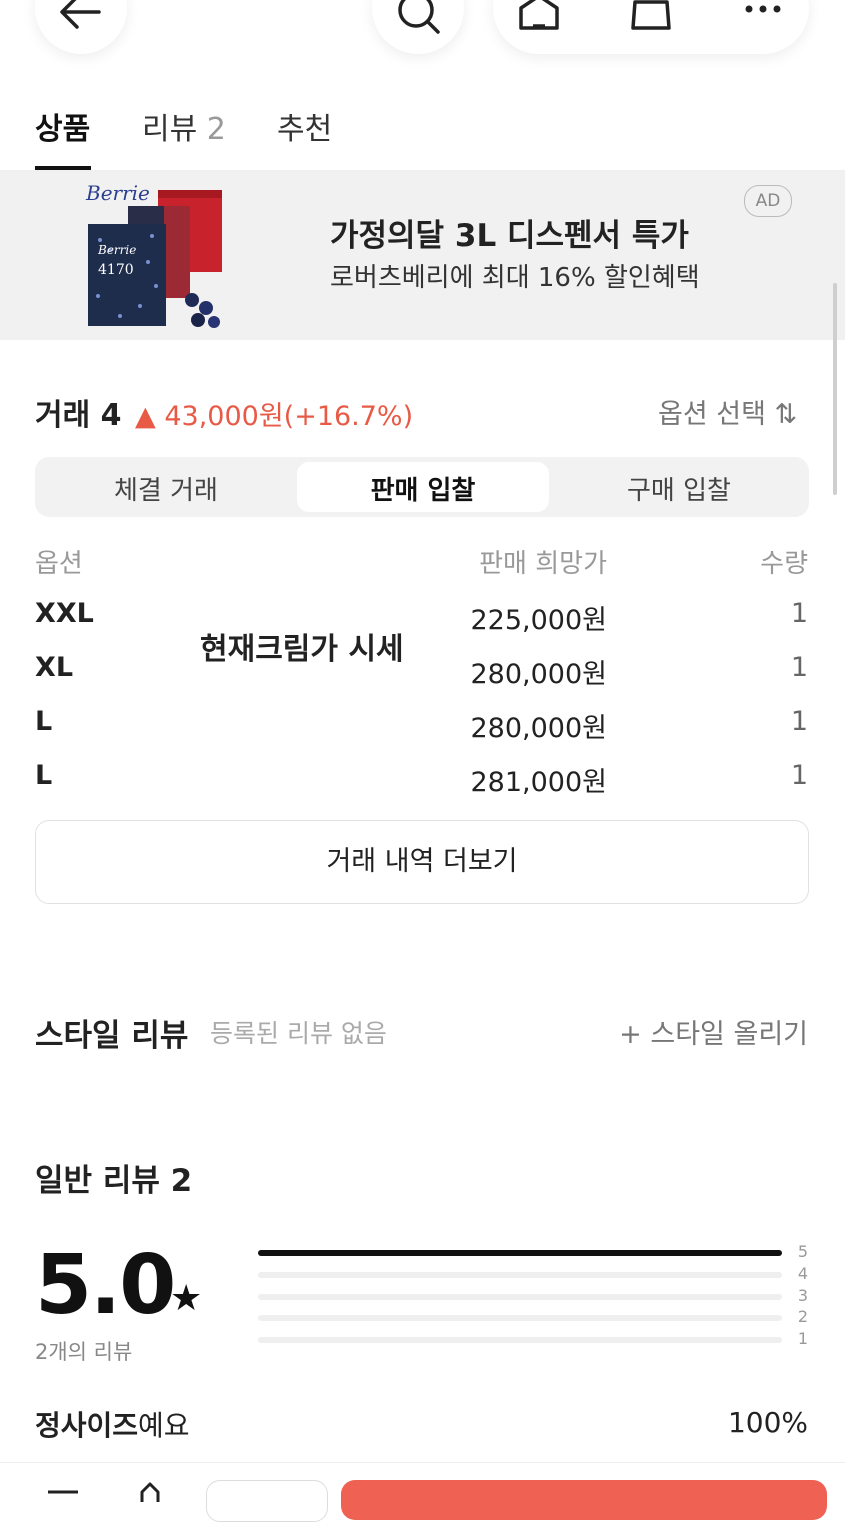 Image resolution: width=845 pixels, height=1522 pixels. Describe the element at coordinates (116, 250) in the screenshot. I see `ad-brand-small: Berrie` at that location.